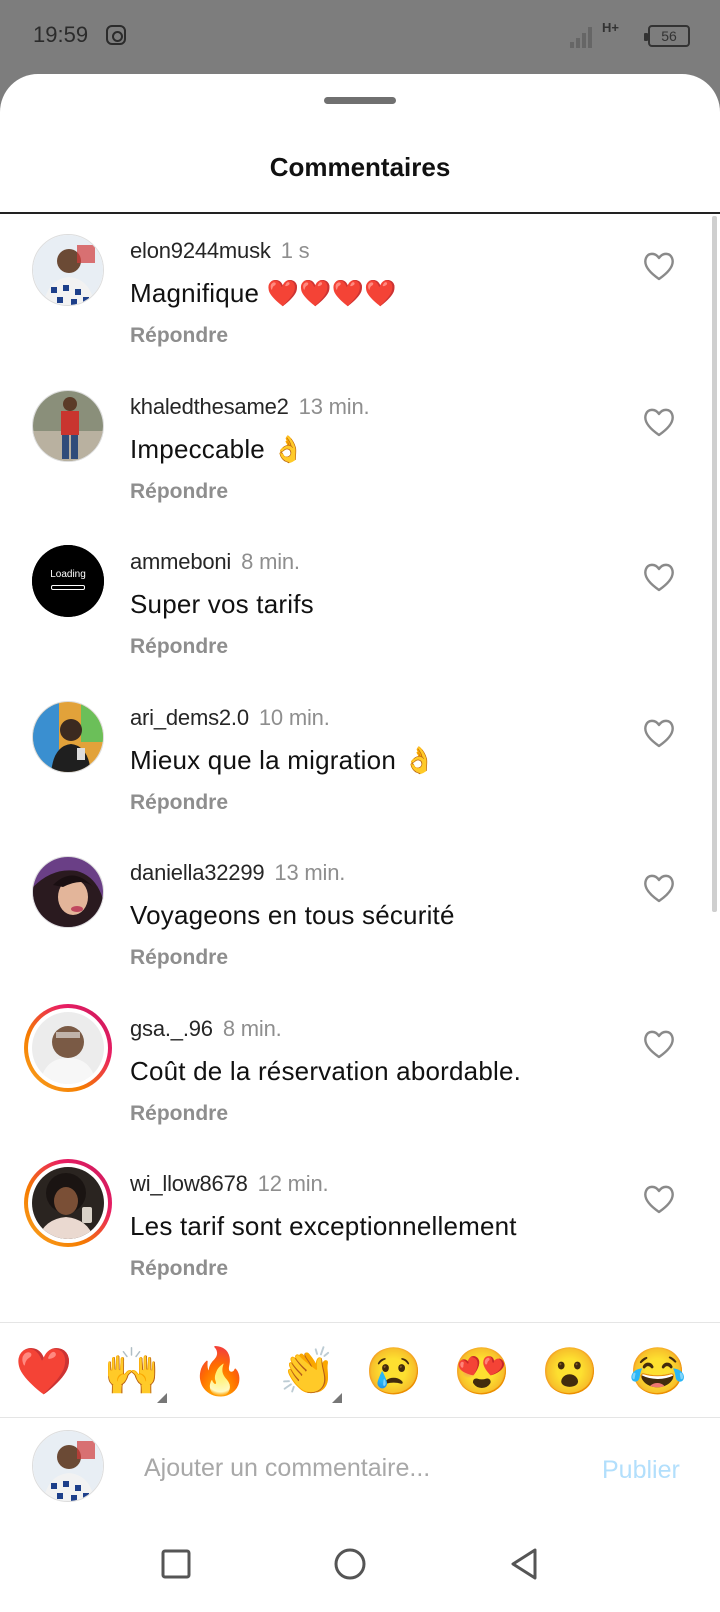 The image size is (720, 1612). I want to click on signal-strength-icon, so click(583, 37).